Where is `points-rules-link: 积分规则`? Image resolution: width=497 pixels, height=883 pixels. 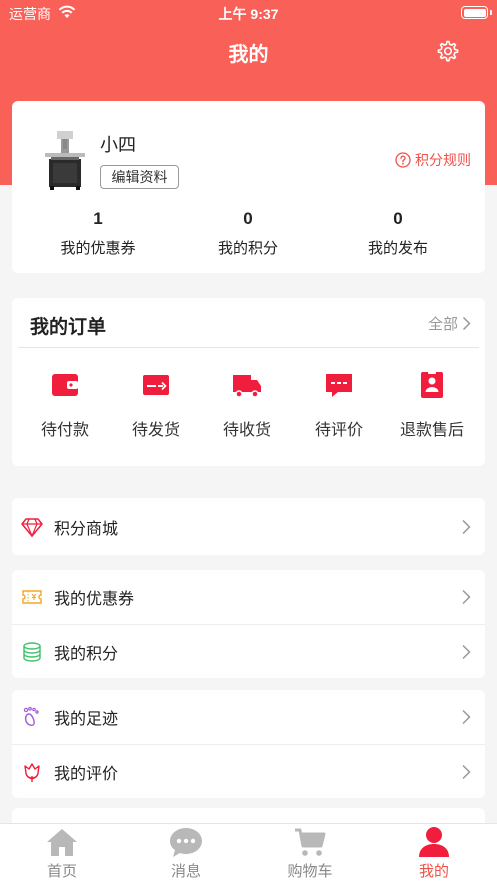 points-rules-link: 积分规则 is located at coordinates (433, 160).